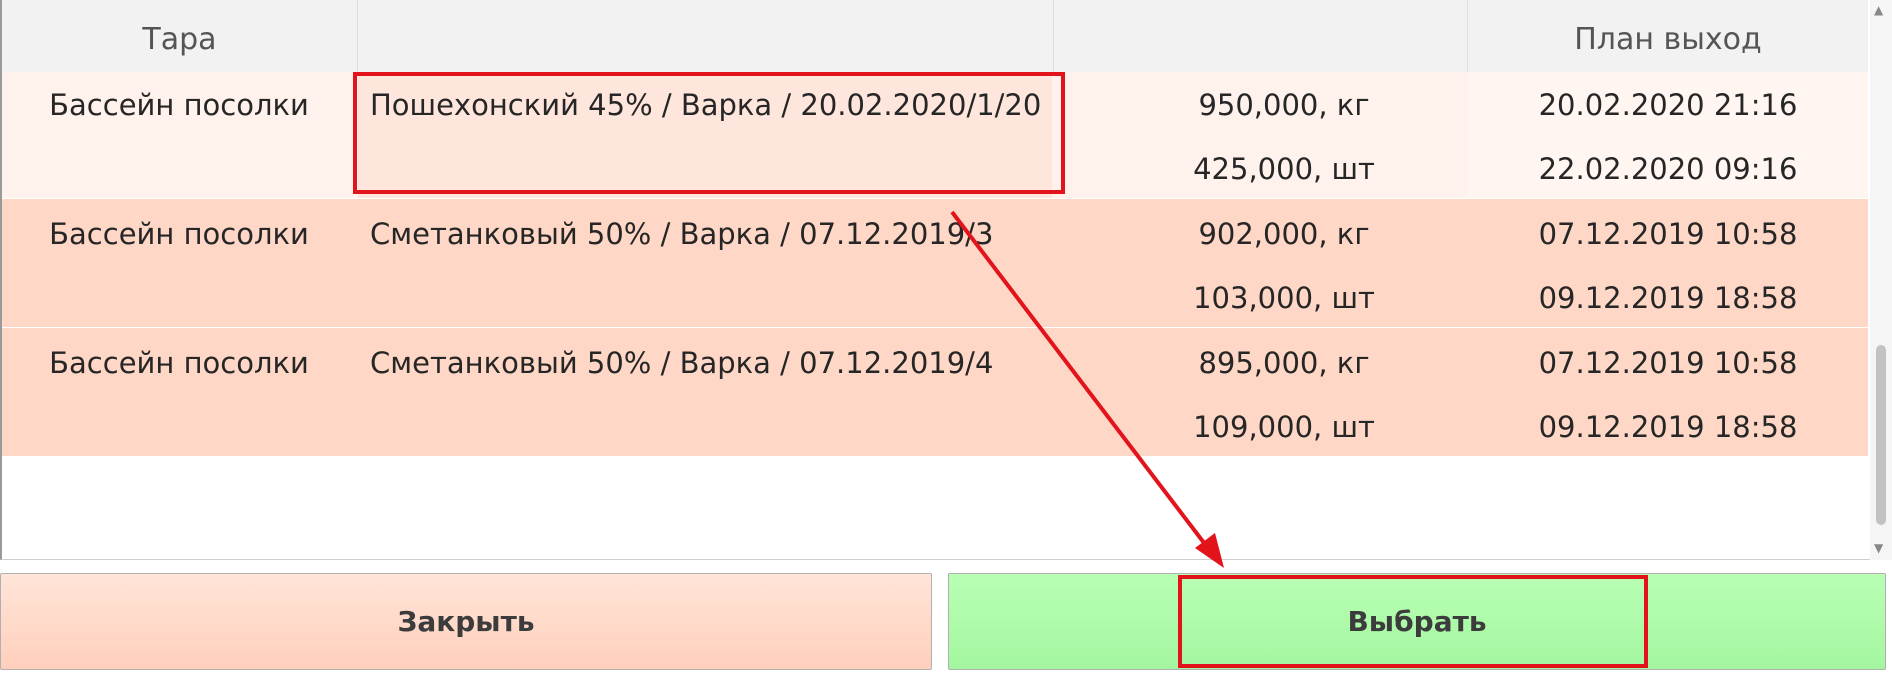  What do you see at coordinates (1284, 169) in the screenshot?
I see `cell-qty-pcs: 425,000, шт` at bounding box center [1284, 169].